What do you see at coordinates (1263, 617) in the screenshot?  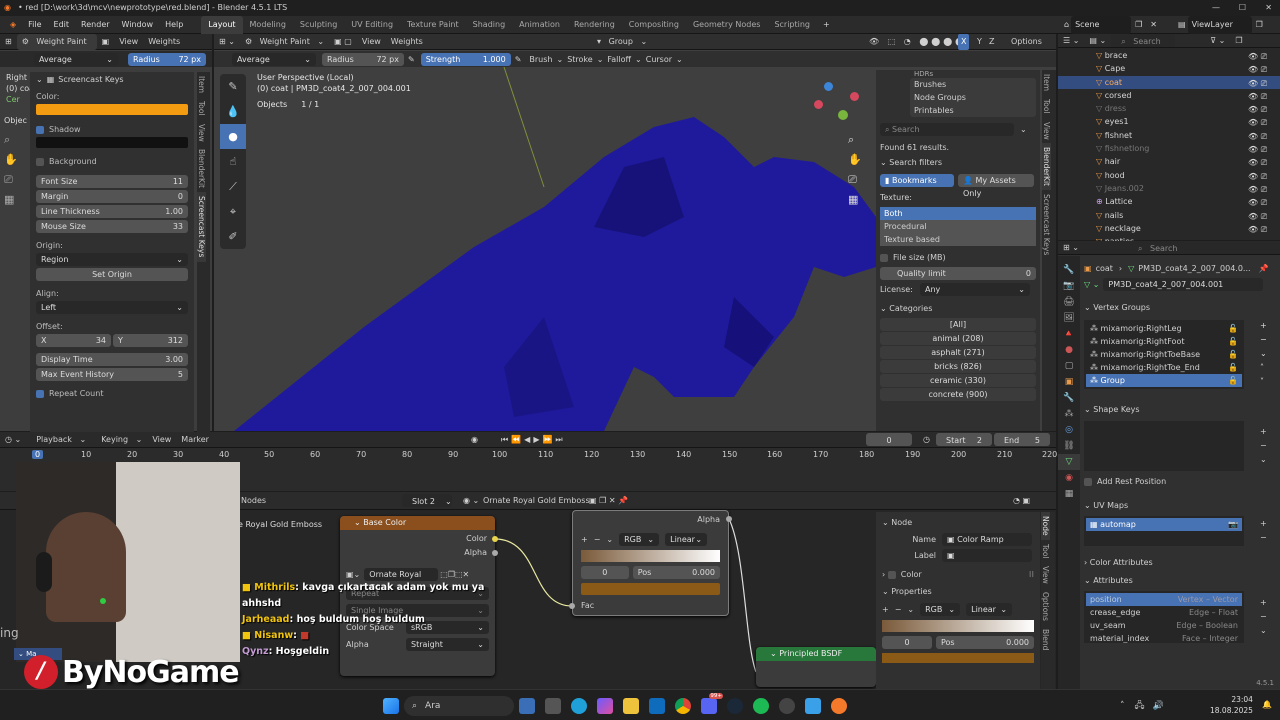 I see `attribute-controls: + − ⌄` at bounding box center [1263, 617].